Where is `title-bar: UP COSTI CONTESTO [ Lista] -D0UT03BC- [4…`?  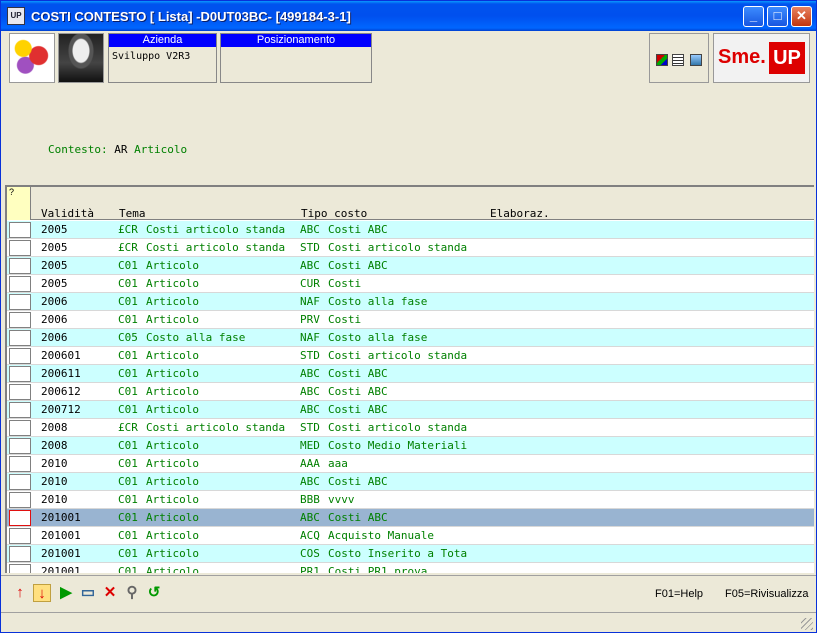 title-bar: UP COSTI CONTESTO [ Lista] -D0UT03BC- [4… is located at coordinates (408, 16).